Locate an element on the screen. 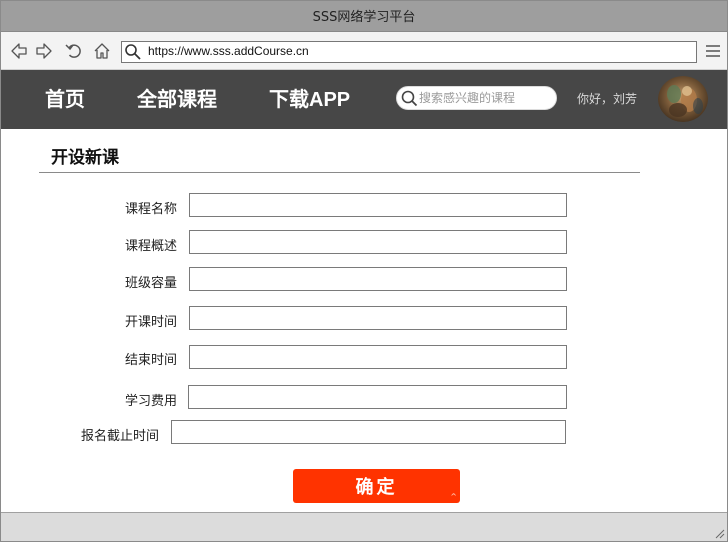 The image size is (728, 542). nav-download-app-link: 下载APP is located at coordinates (309, 97).